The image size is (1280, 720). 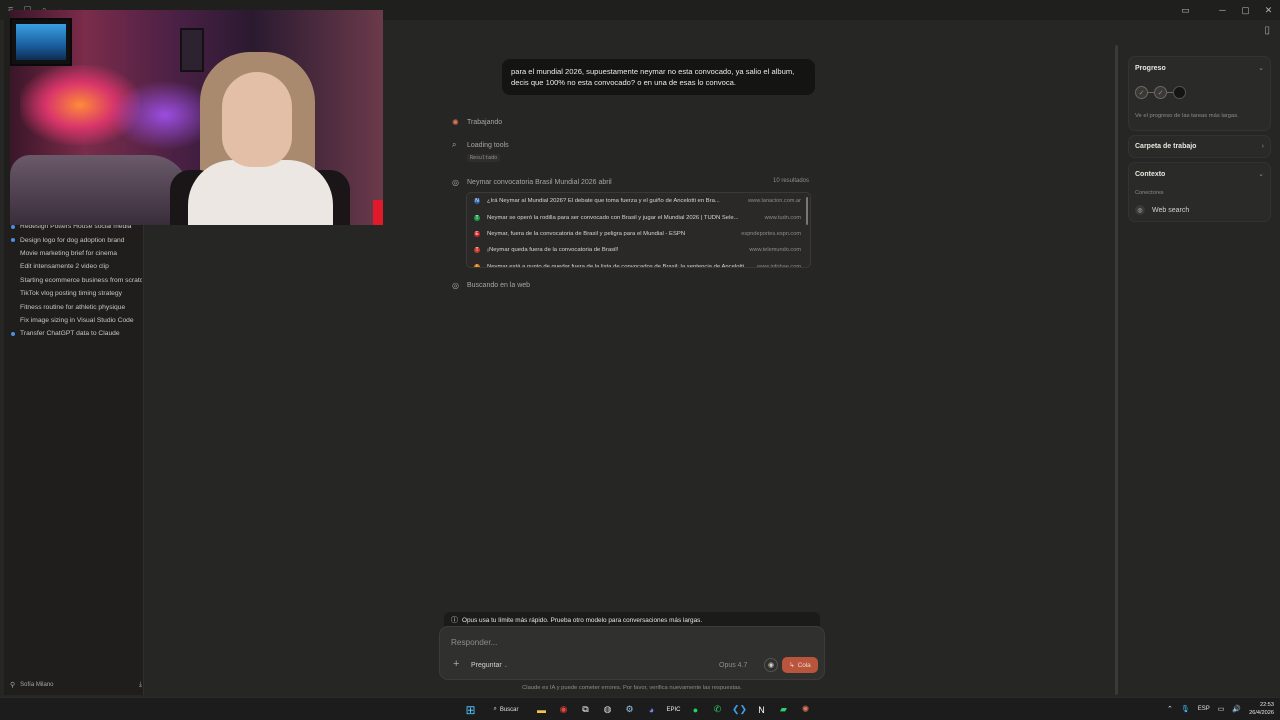 I want to click on windows-start-icon: ⊞, so click(x=470, y=709).